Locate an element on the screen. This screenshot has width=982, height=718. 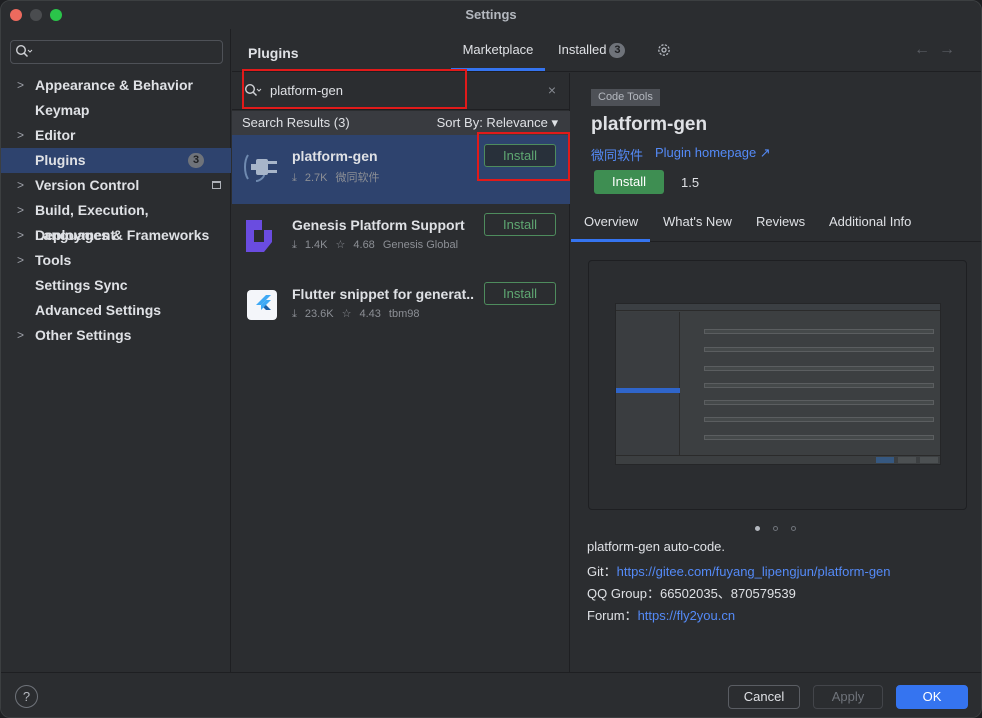
sidebar-item-appearance-behavior: > Appearance & Behavior is located at coordinates (116, 85).